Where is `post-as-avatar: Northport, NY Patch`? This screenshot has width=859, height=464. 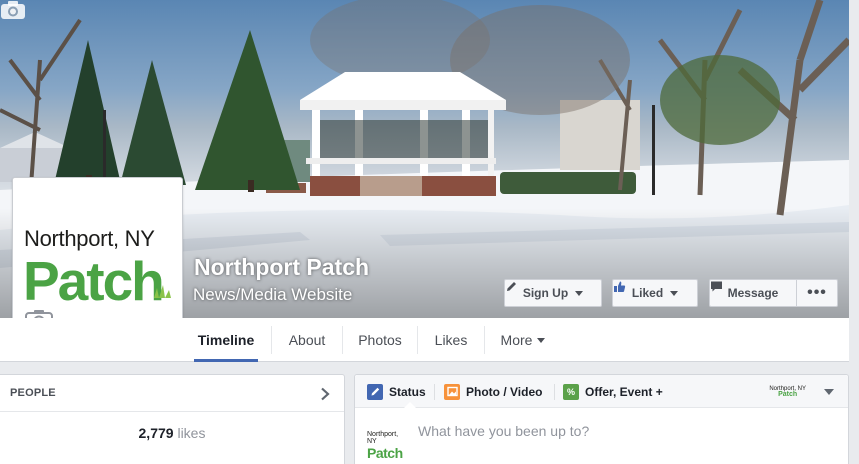
post-as-avatar: Northport, NY Patch is located at coordinates (787, 392).